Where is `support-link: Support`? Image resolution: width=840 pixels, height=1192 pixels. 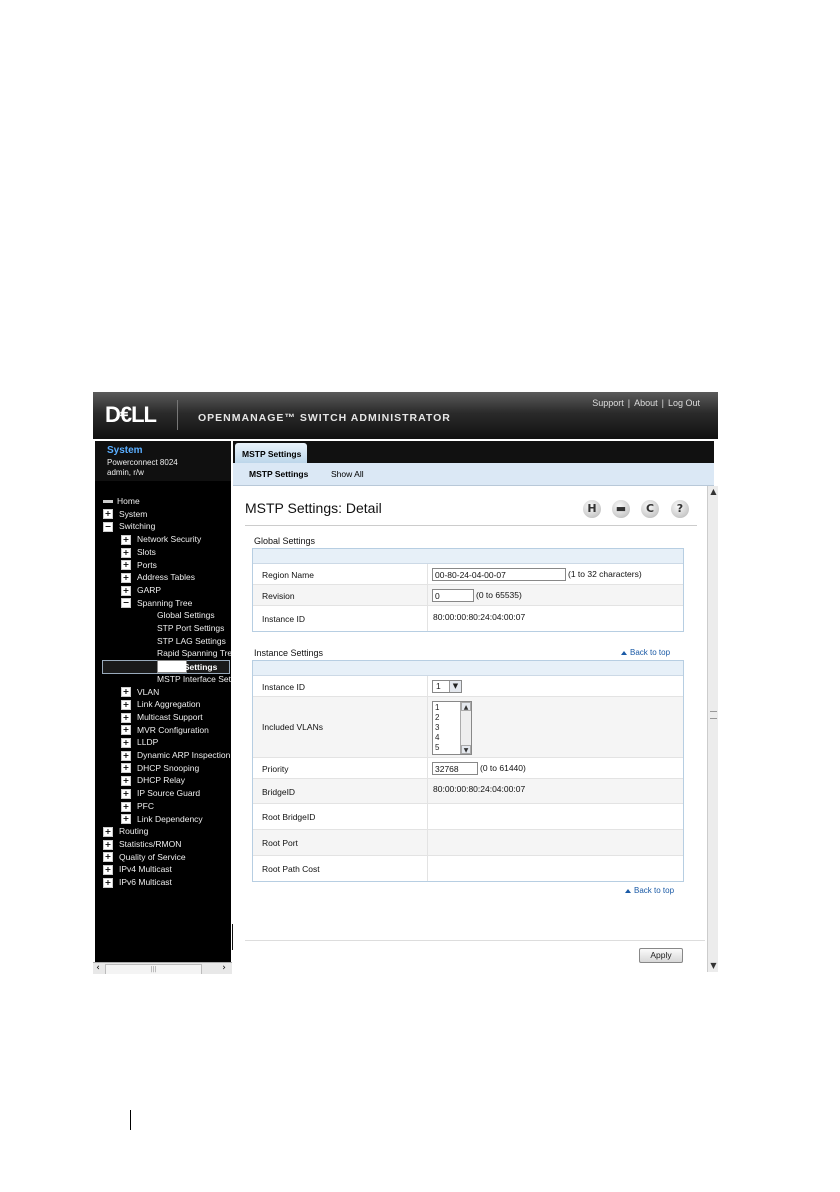 support-link: Support is located at coordinates (608, 403).